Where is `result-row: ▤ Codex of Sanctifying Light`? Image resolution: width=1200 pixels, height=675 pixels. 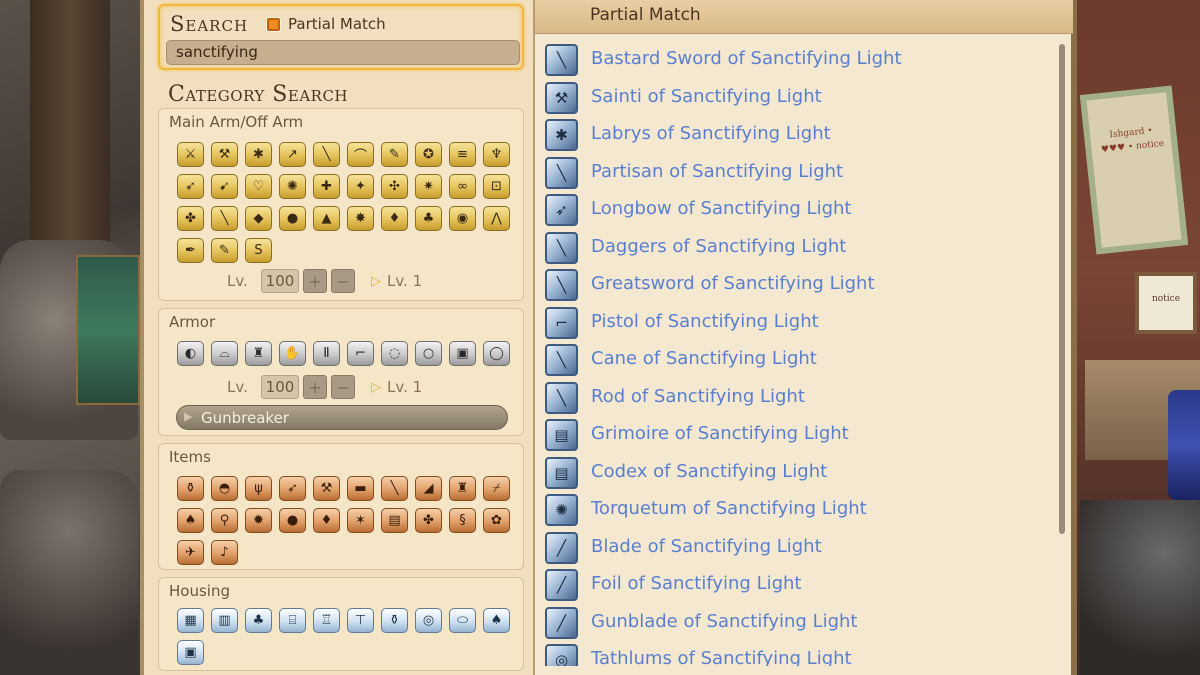 result-row: ▤ Codex of Sanctifying Light is located at coordinates (800, 473).